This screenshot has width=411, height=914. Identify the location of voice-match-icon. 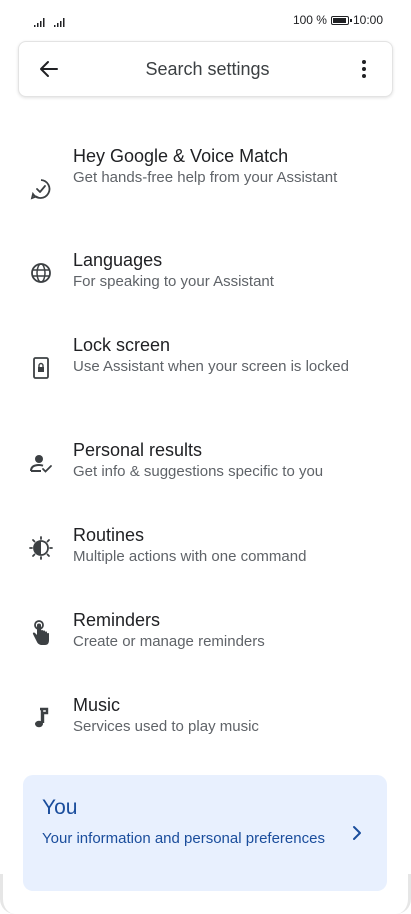
(41, 189).